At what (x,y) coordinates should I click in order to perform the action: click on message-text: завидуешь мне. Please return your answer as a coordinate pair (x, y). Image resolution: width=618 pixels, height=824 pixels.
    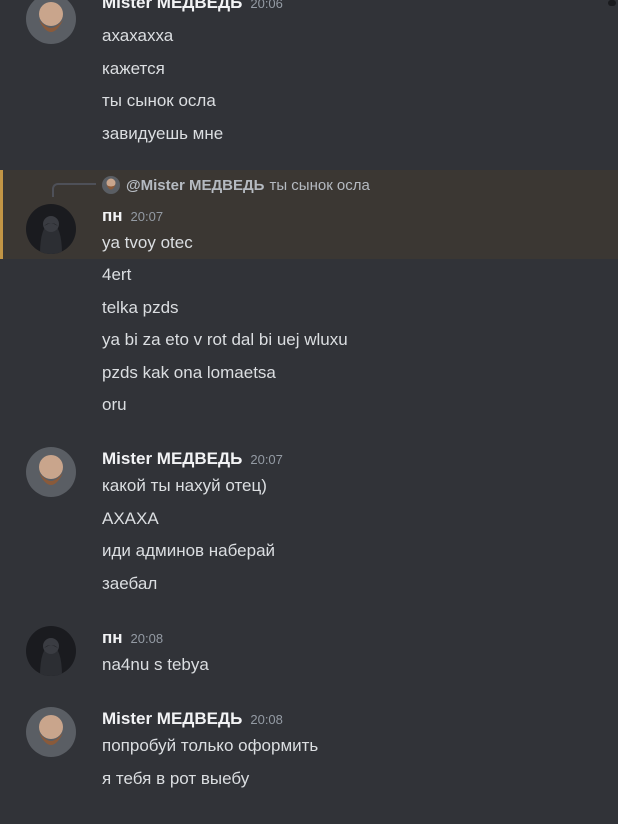
    Looking at the image, I should click on (163, 133).